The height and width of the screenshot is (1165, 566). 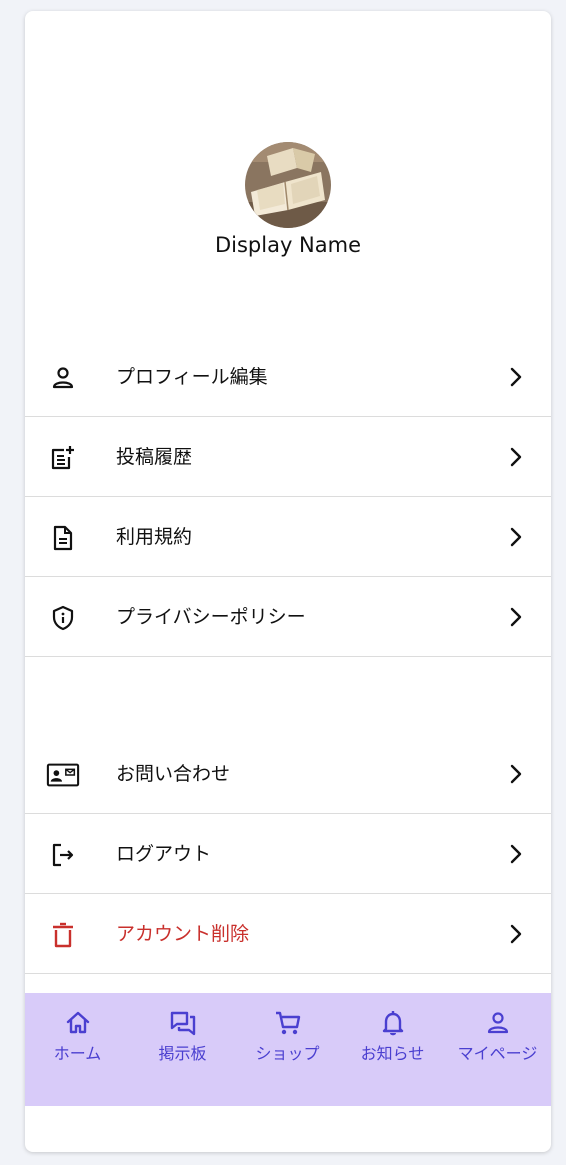 What do you see at coordinates (63, 855) in the screenshot?
I see `logout-icon` at bounding box center [63, 855].